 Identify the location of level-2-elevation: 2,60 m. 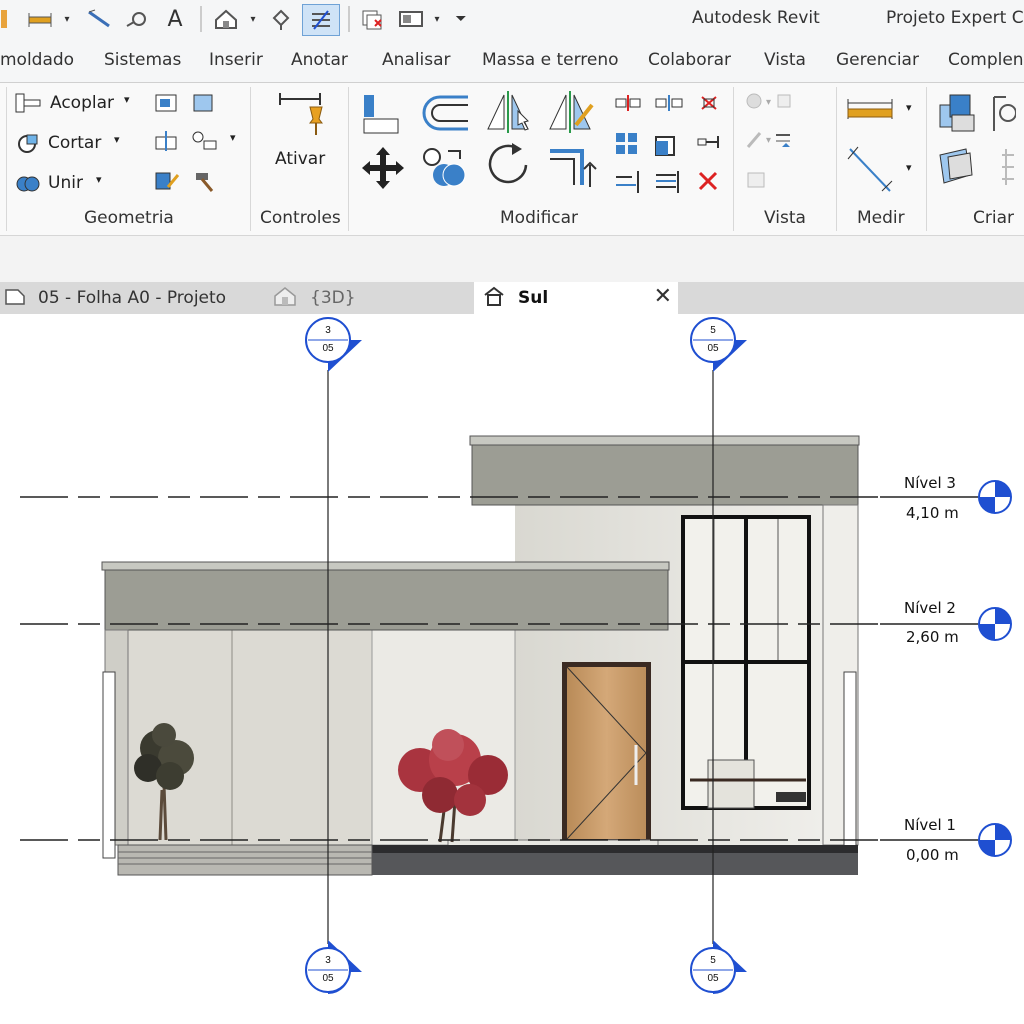
(932, 637).